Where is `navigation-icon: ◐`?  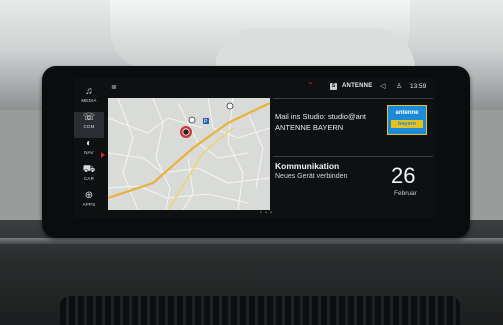 navigation-icon: ◐ is located at coordinates (89, 143).